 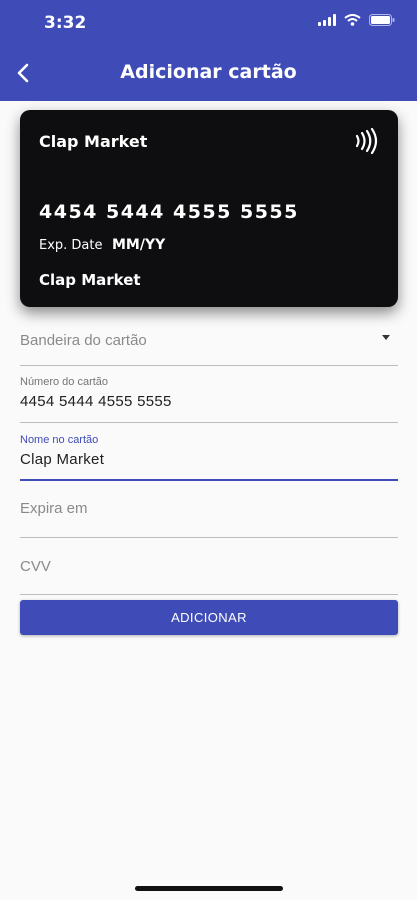 What do you see at coordinates (83, 340) in the screenshot?
I see `card-brand-placeholder: Bandeira do cartão` at bounding box center [83, 340].